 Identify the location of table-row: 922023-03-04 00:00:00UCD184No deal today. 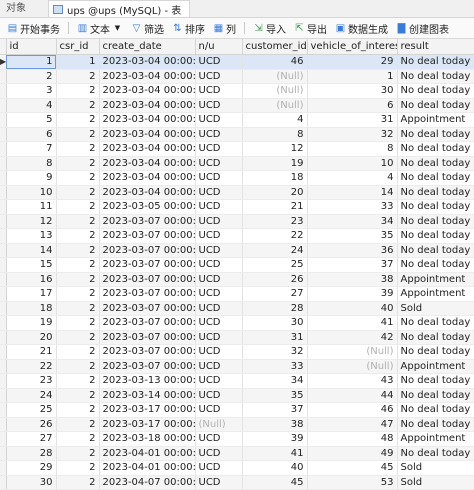
(237, 178).